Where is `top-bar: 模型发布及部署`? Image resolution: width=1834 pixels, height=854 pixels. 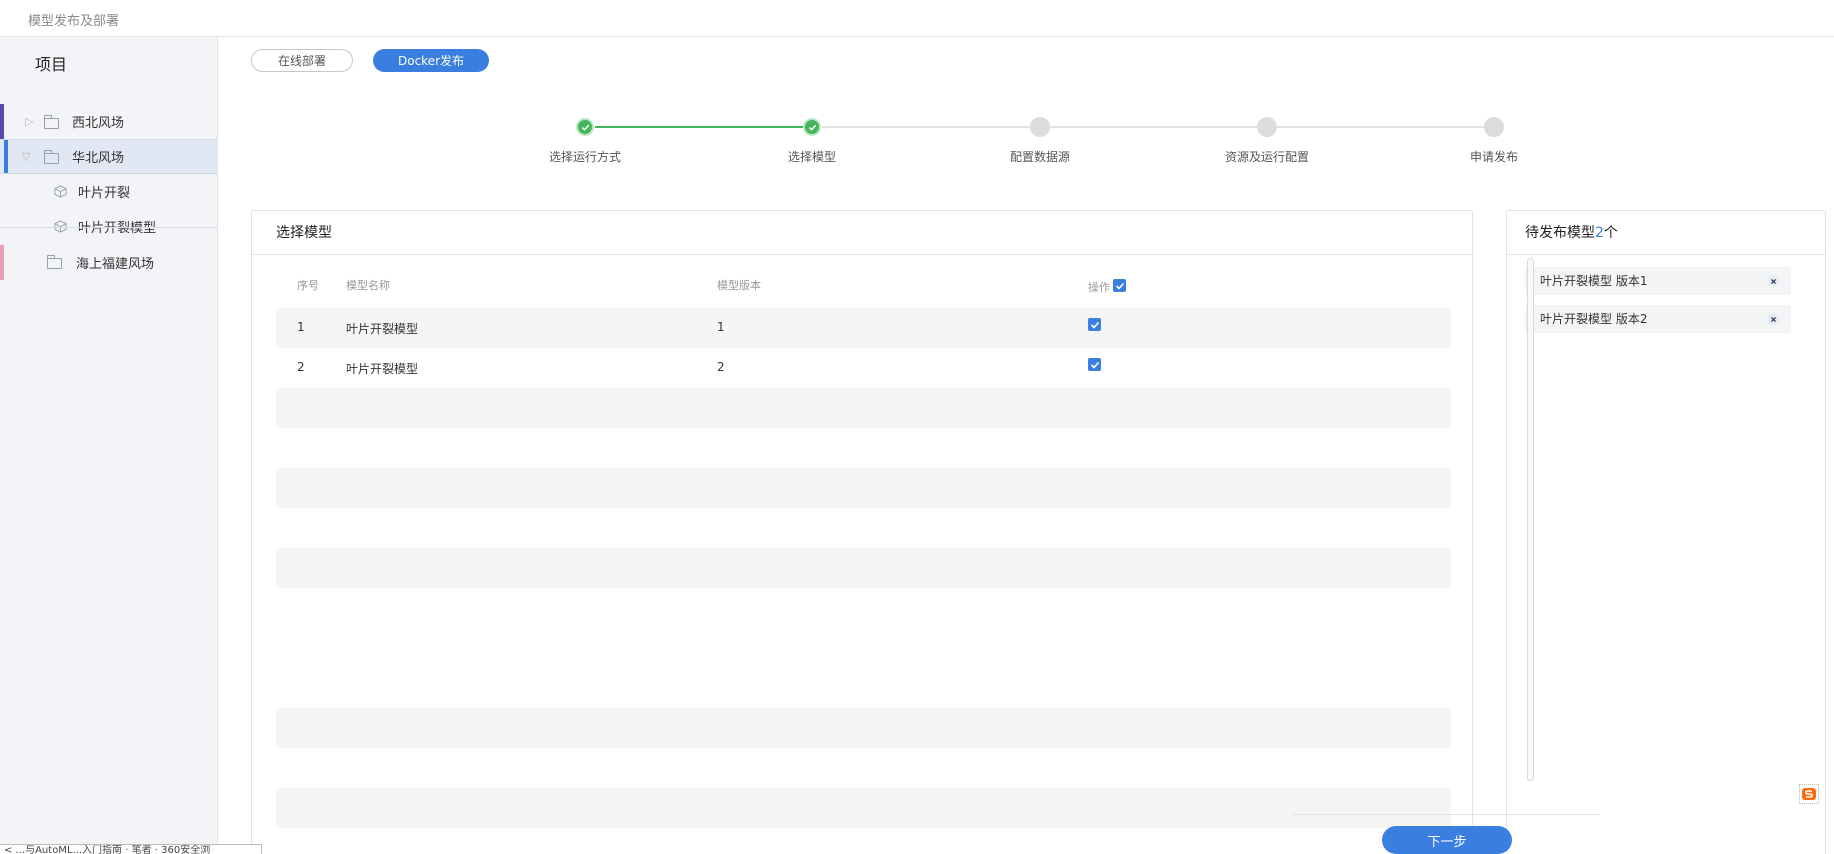 top-bar: 模型发布及部署 is located at coordinates (917, 18).